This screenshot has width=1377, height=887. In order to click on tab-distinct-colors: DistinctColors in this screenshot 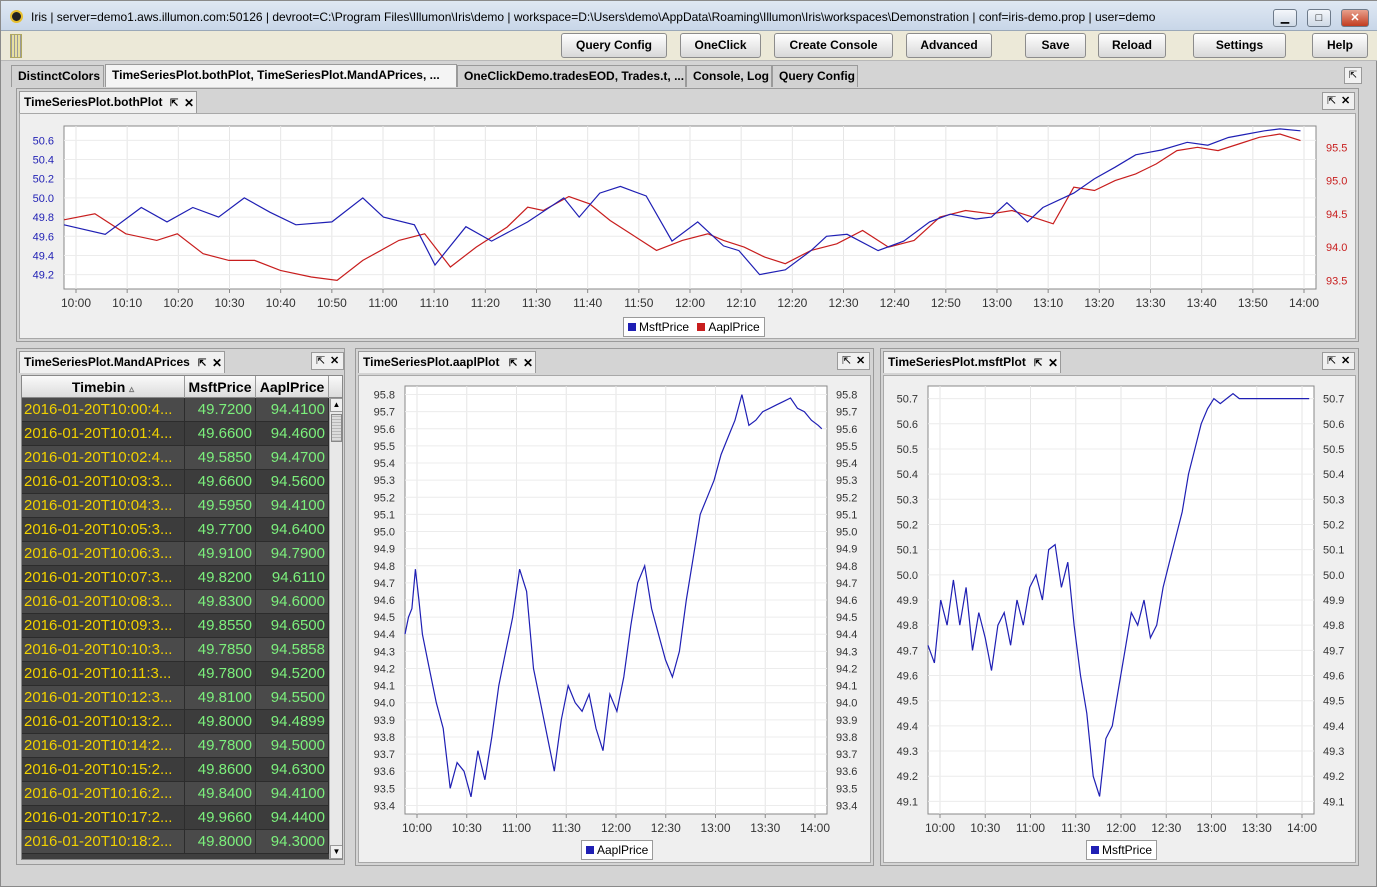, I will do `click(57, 76)`.